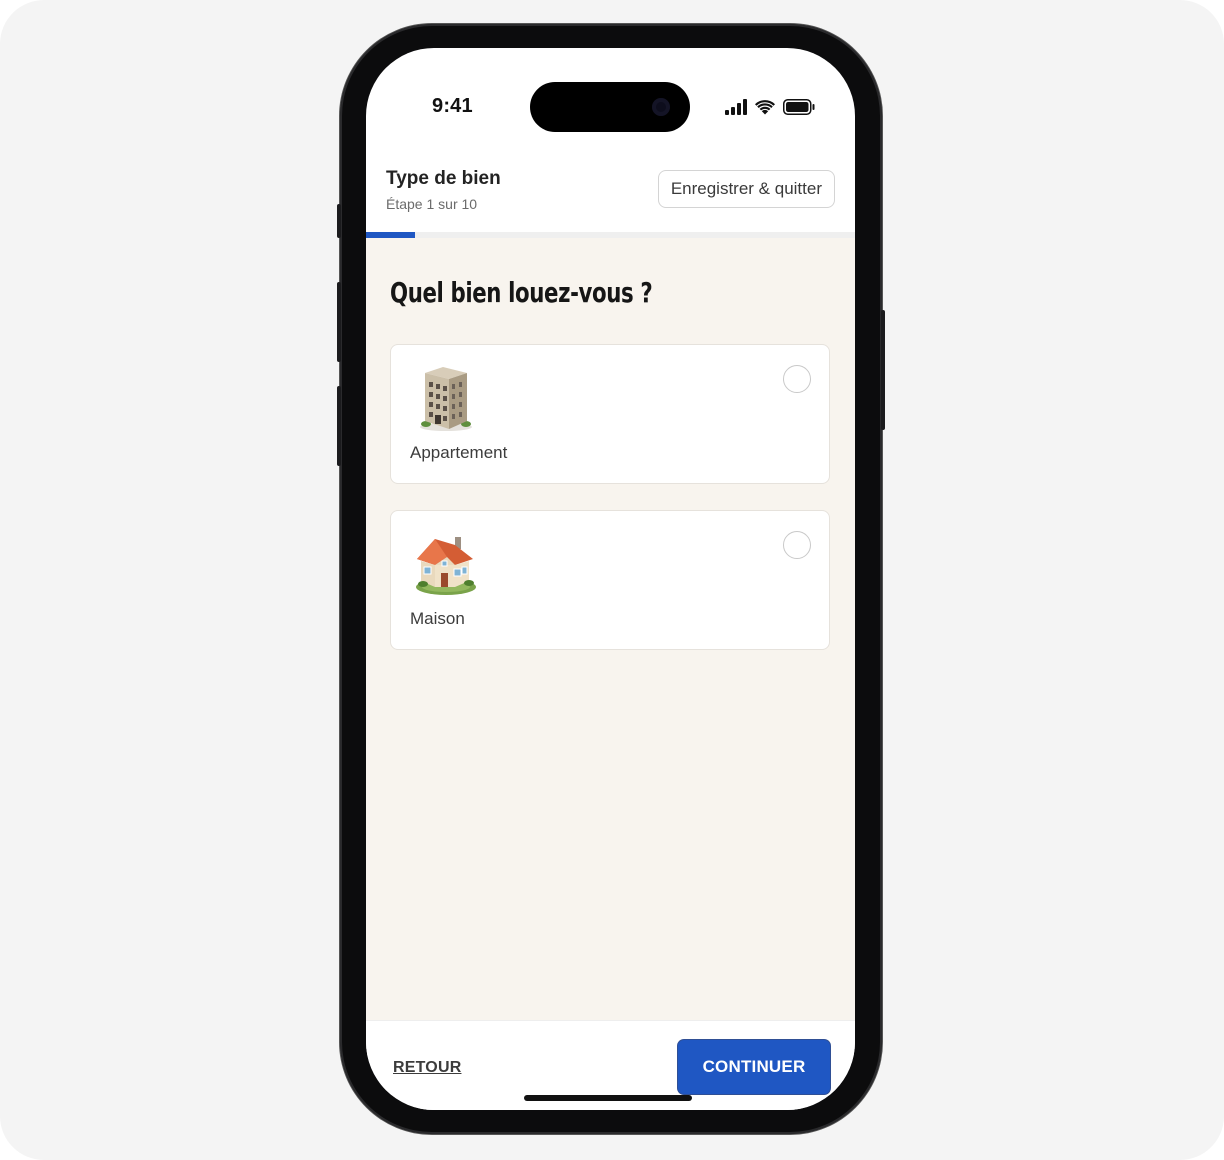  What do you see at coordinates (437, 618) in the screenshot?
I see `option-label-house: Maison` at bounding box center [437, 618].